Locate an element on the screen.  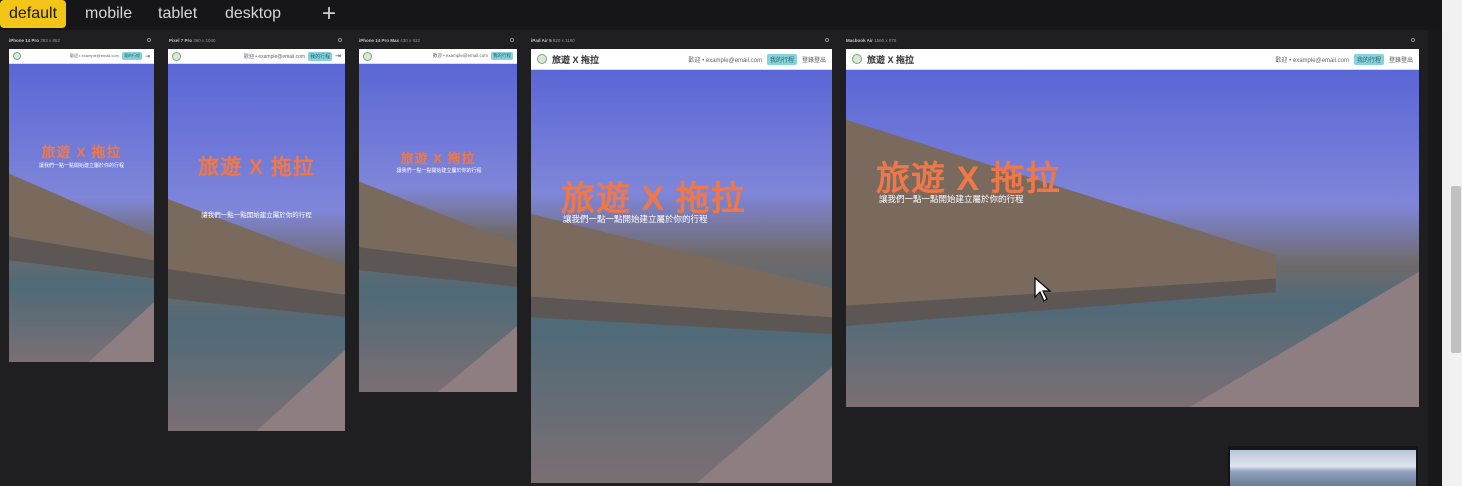
site-navbar: 歡迎 • example@email.com 我的行程 is located at coordinates (438, 56).